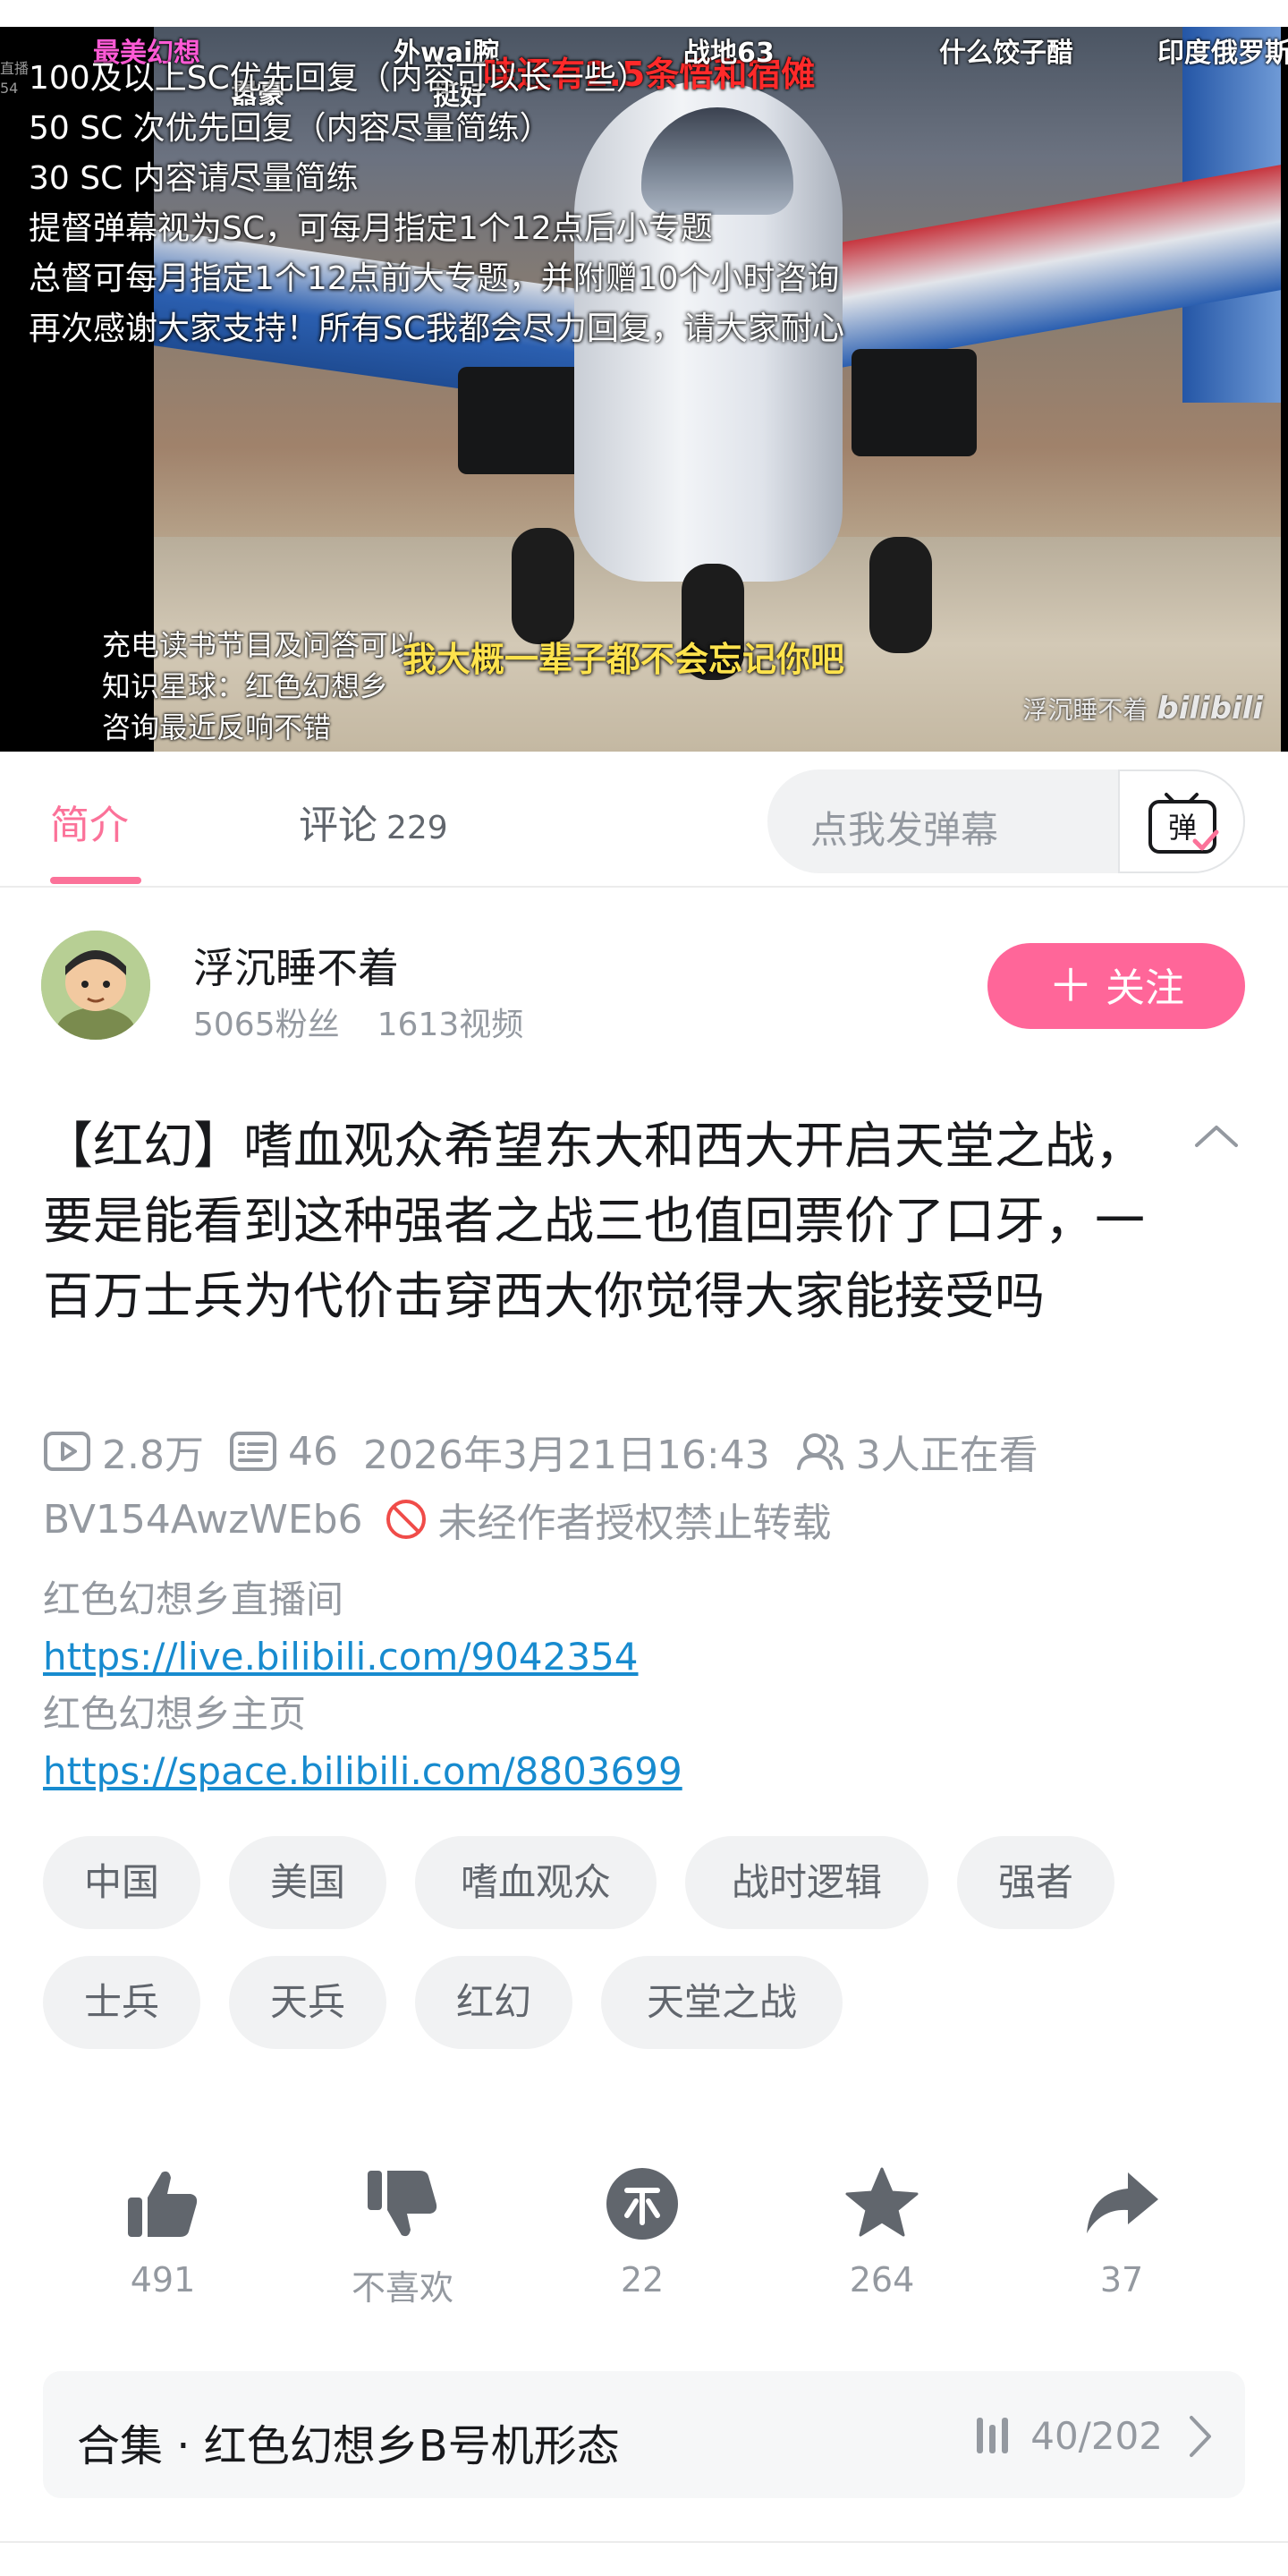  I want to click on follow-button: ＋ 关注, so click(1116, 986).